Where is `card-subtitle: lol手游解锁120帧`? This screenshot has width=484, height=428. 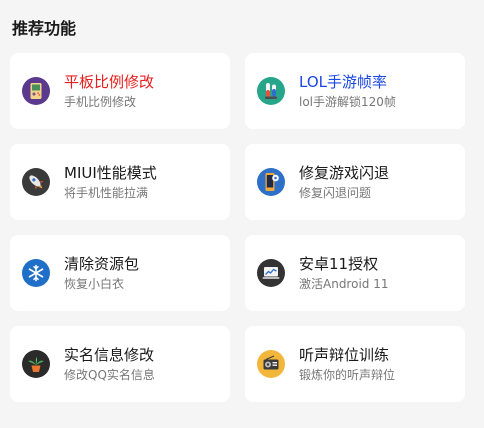
card-subtitle: lol手游解锁120帧 is located at coordinates (347, 101).